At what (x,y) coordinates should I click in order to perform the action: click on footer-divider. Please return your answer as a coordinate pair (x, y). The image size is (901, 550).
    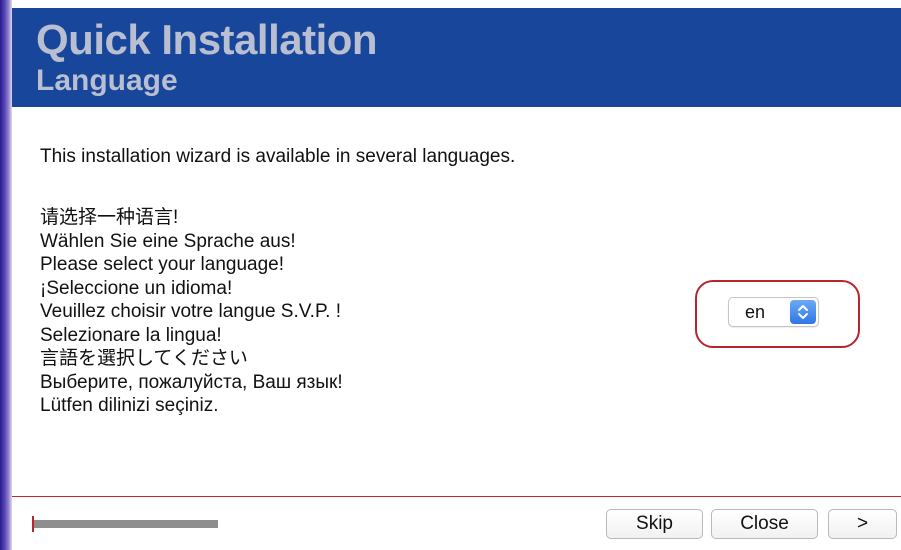
    Looking at the image, I should click on (456, 496).